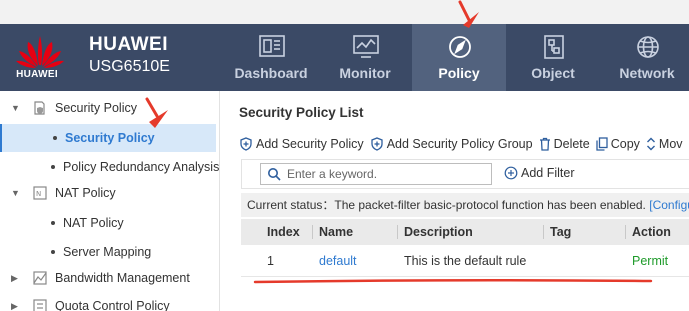 Image resolution: width=689 pixels, height=311 pixels. I want to click on nav-label: Object, so click(553, 73).